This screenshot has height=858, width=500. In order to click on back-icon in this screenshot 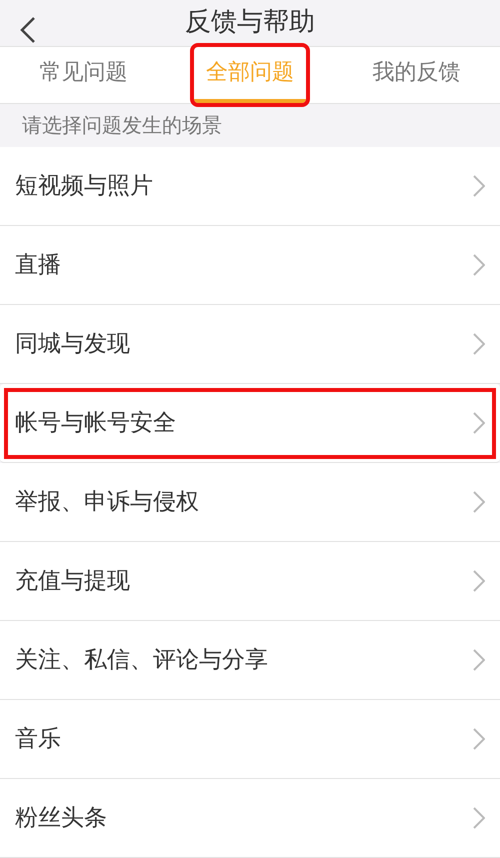, I will do `click(28, 30)`.